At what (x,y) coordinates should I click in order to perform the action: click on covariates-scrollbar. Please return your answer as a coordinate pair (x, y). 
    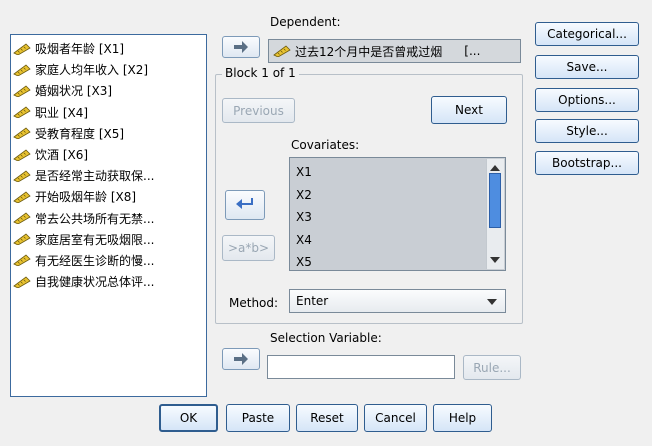
    Looking at the image, I should click on (495, 214).